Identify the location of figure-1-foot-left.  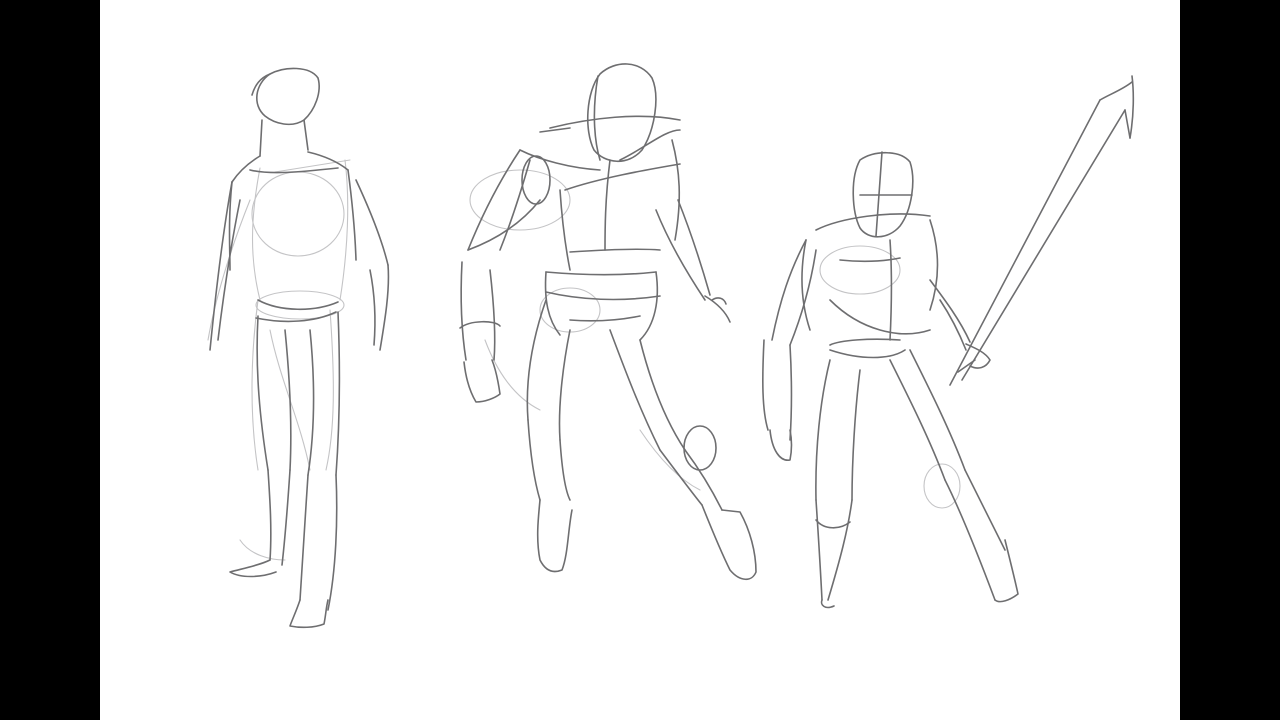
(253, 568).